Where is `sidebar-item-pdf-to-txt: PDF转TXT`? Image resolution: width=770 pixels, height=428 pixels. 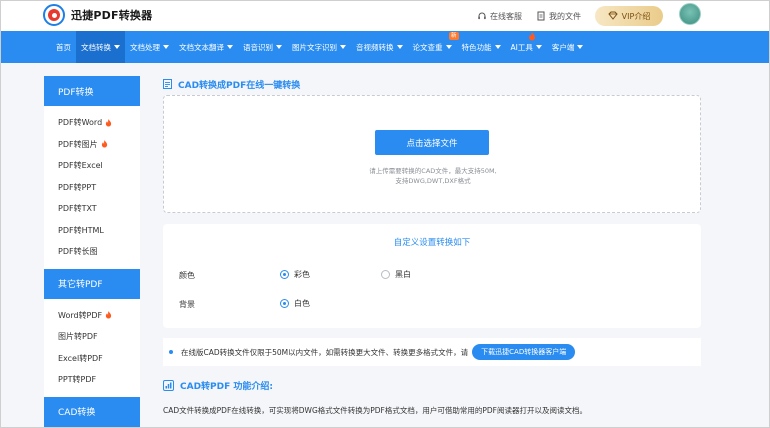 sidebar-item-pdf-to-txt: PDF转TXT is located at coordinates (92, 209).